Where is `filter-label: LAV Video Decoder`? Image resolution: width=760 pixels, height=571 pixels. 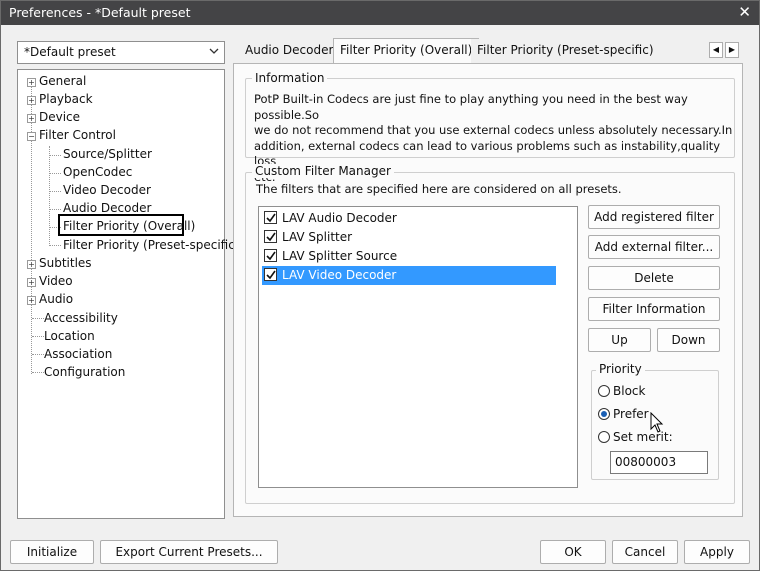
filter-label: LAV Video Decoder is located at coordinates (339, 275).